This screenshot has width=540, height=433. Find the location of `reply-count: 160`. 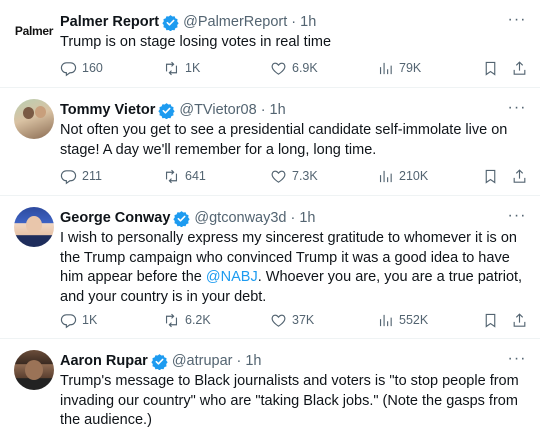

reply-count: 160 is located at coordinates (92, 68).